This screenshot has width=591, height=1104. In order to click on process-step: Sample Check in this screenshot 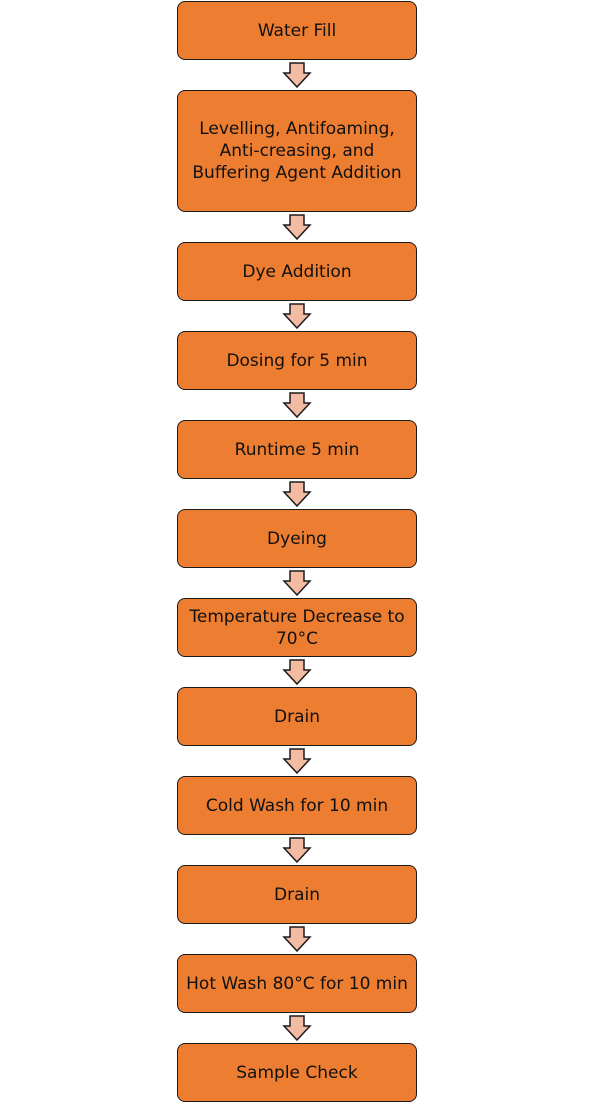, I will do `click(297, 1072)`.